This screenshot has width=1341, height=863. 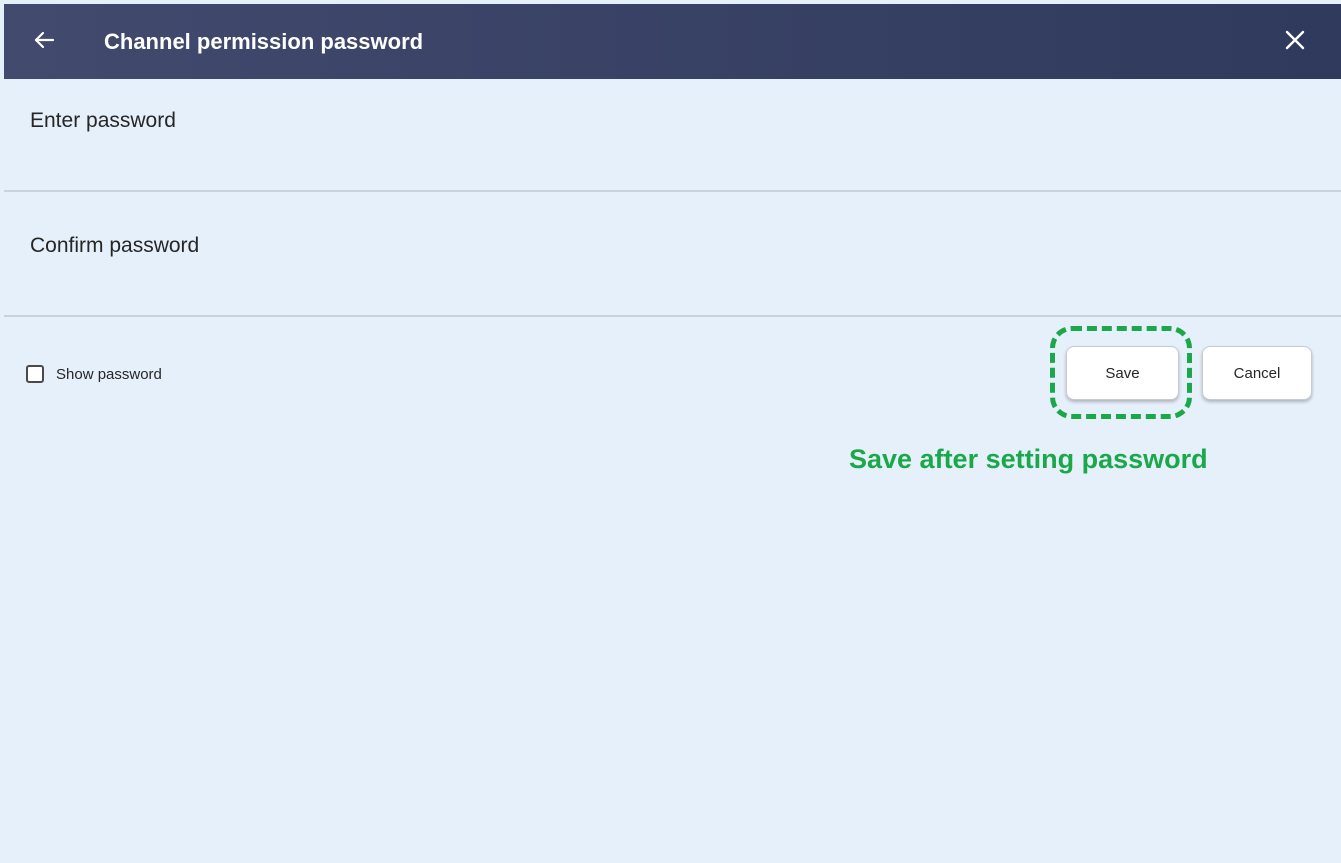 I want to click on save-button: Save, so click(x=1122, y=373).